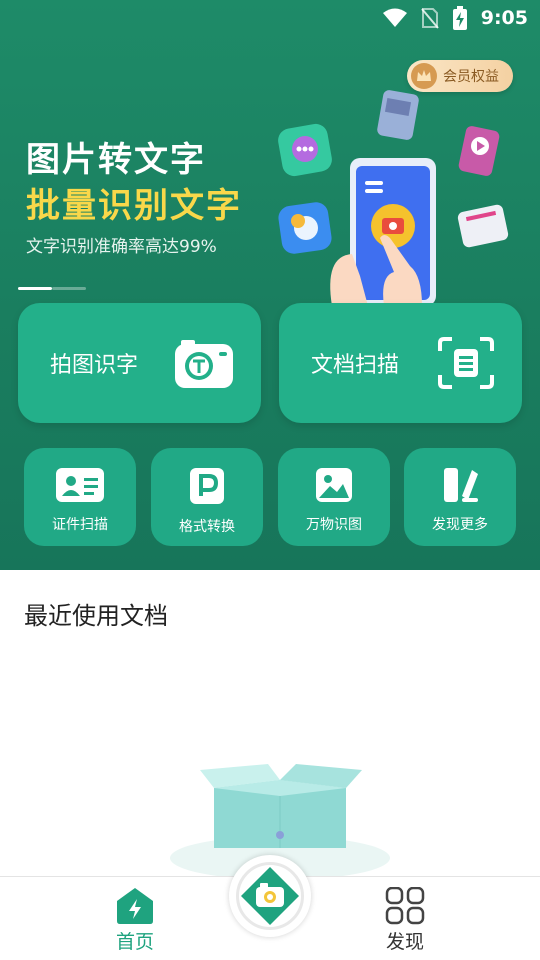  What do you see at coordinates (394, 17) in the screenshot?
I see `wifi-icon` at bounding box center [394, 17].